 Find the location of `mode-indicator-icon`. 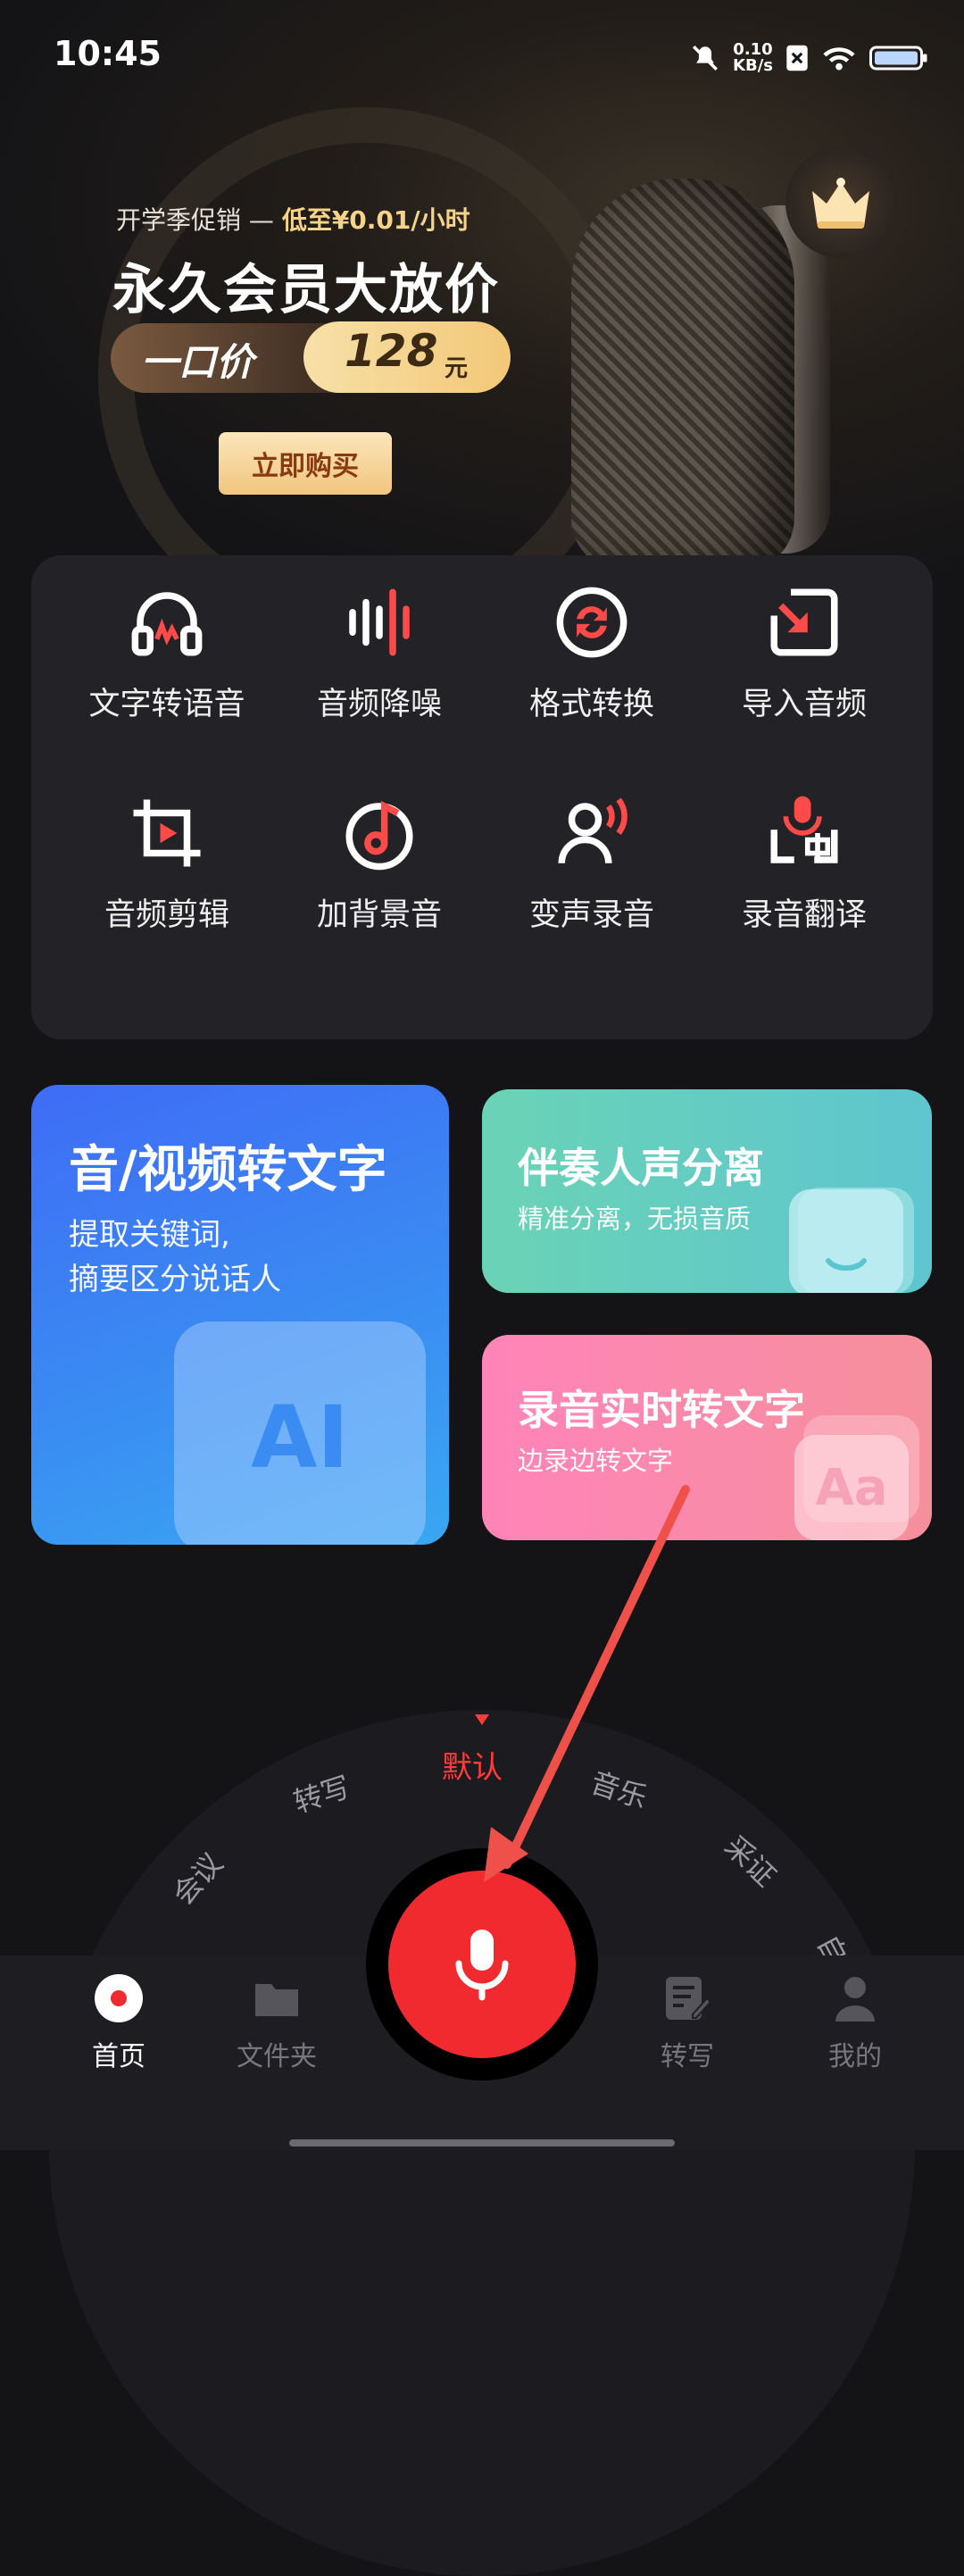

mode-indicator-icon is located at coordinates (482, 1719).